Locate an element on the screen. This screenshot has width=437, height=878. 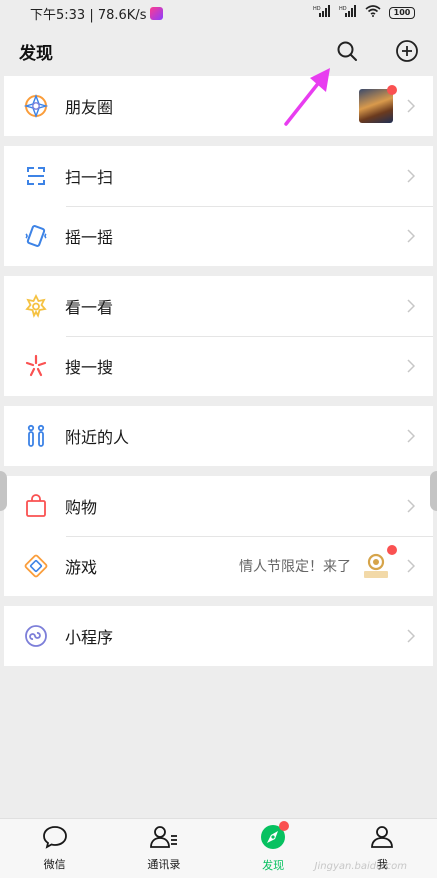
moments-avatar is located at coordinates (376, 106).